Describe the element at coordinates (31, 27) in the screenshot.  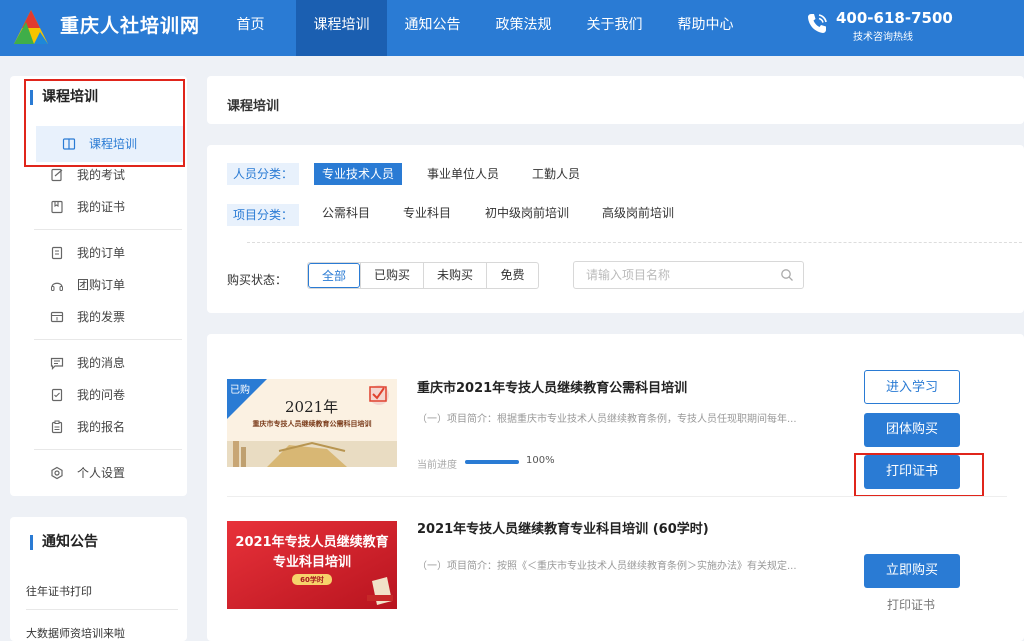
I see `site-logo-icon` at that location.